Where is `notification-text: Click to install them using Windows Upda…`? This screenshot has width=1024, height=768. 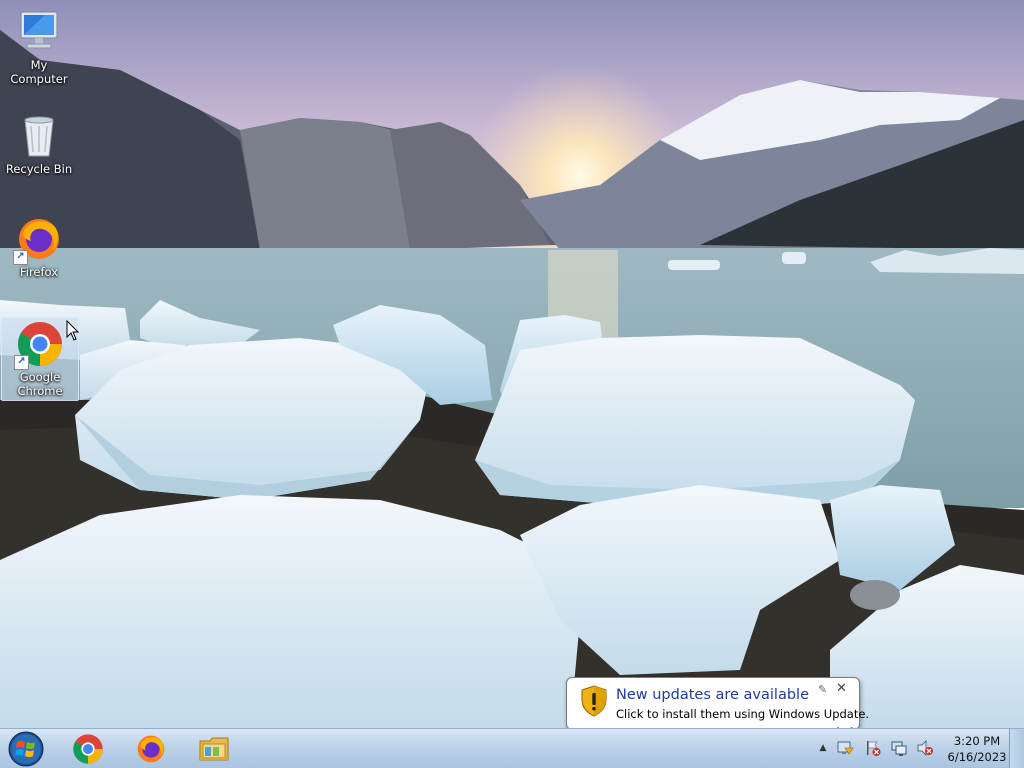
notification-text: Click to install them using Windows Upda… is located at coordinates (743, 714).